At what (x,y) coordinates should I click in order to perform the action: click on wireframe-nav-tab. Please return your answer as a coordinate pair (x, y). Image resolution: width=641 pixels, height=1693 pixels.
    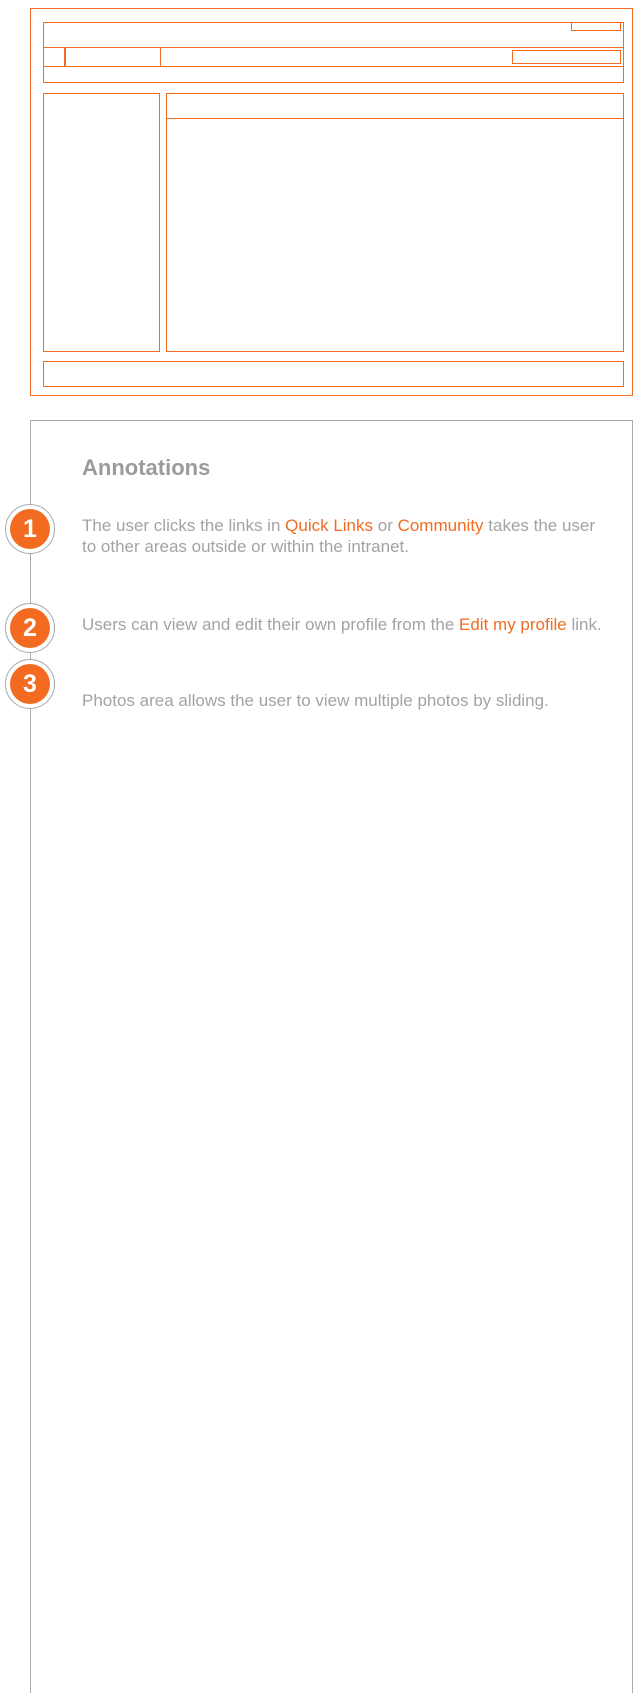
    Looking at the image, I should click on (113, 57).